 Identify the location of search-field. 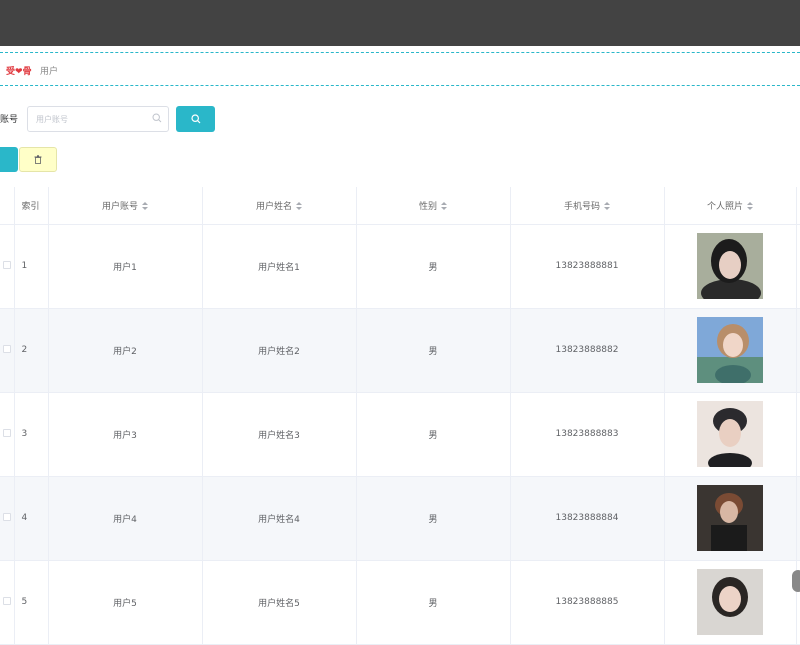
(98, 119).